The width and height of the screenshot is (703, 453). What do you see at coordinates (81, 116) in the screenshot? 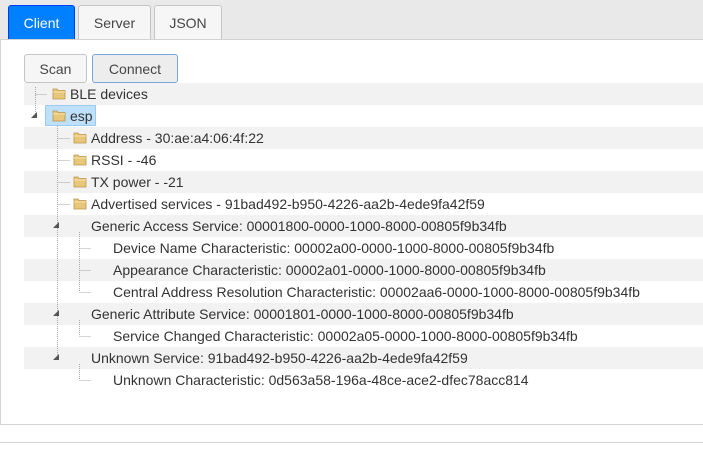
I see `tree-node-esp: esp` at bounding box center [81, 116].